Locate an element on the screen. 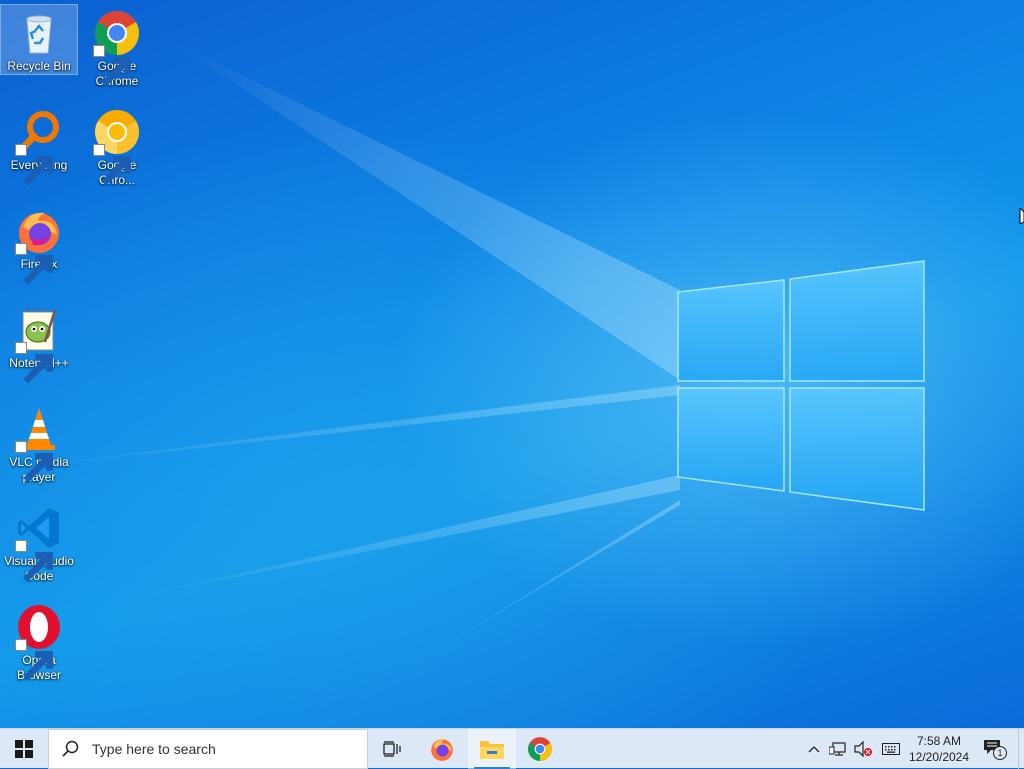 The width and height of the screenshot is (1024, 769). desktop-icon-vlc: VLC media player is located at coordinates (39, 443).